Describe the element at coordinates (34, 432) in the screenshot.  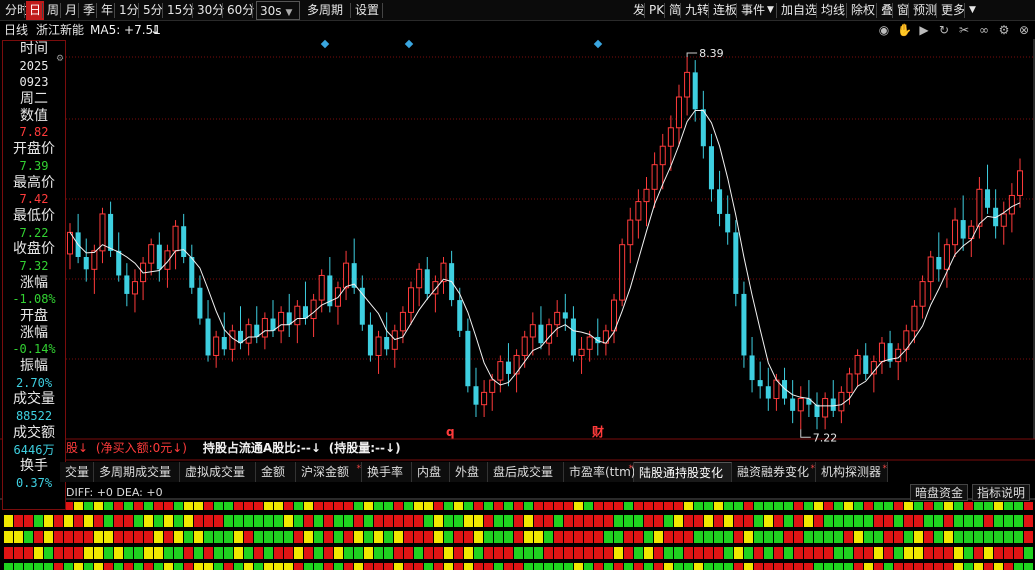
I see `data-window-label: 成交额` at that location.